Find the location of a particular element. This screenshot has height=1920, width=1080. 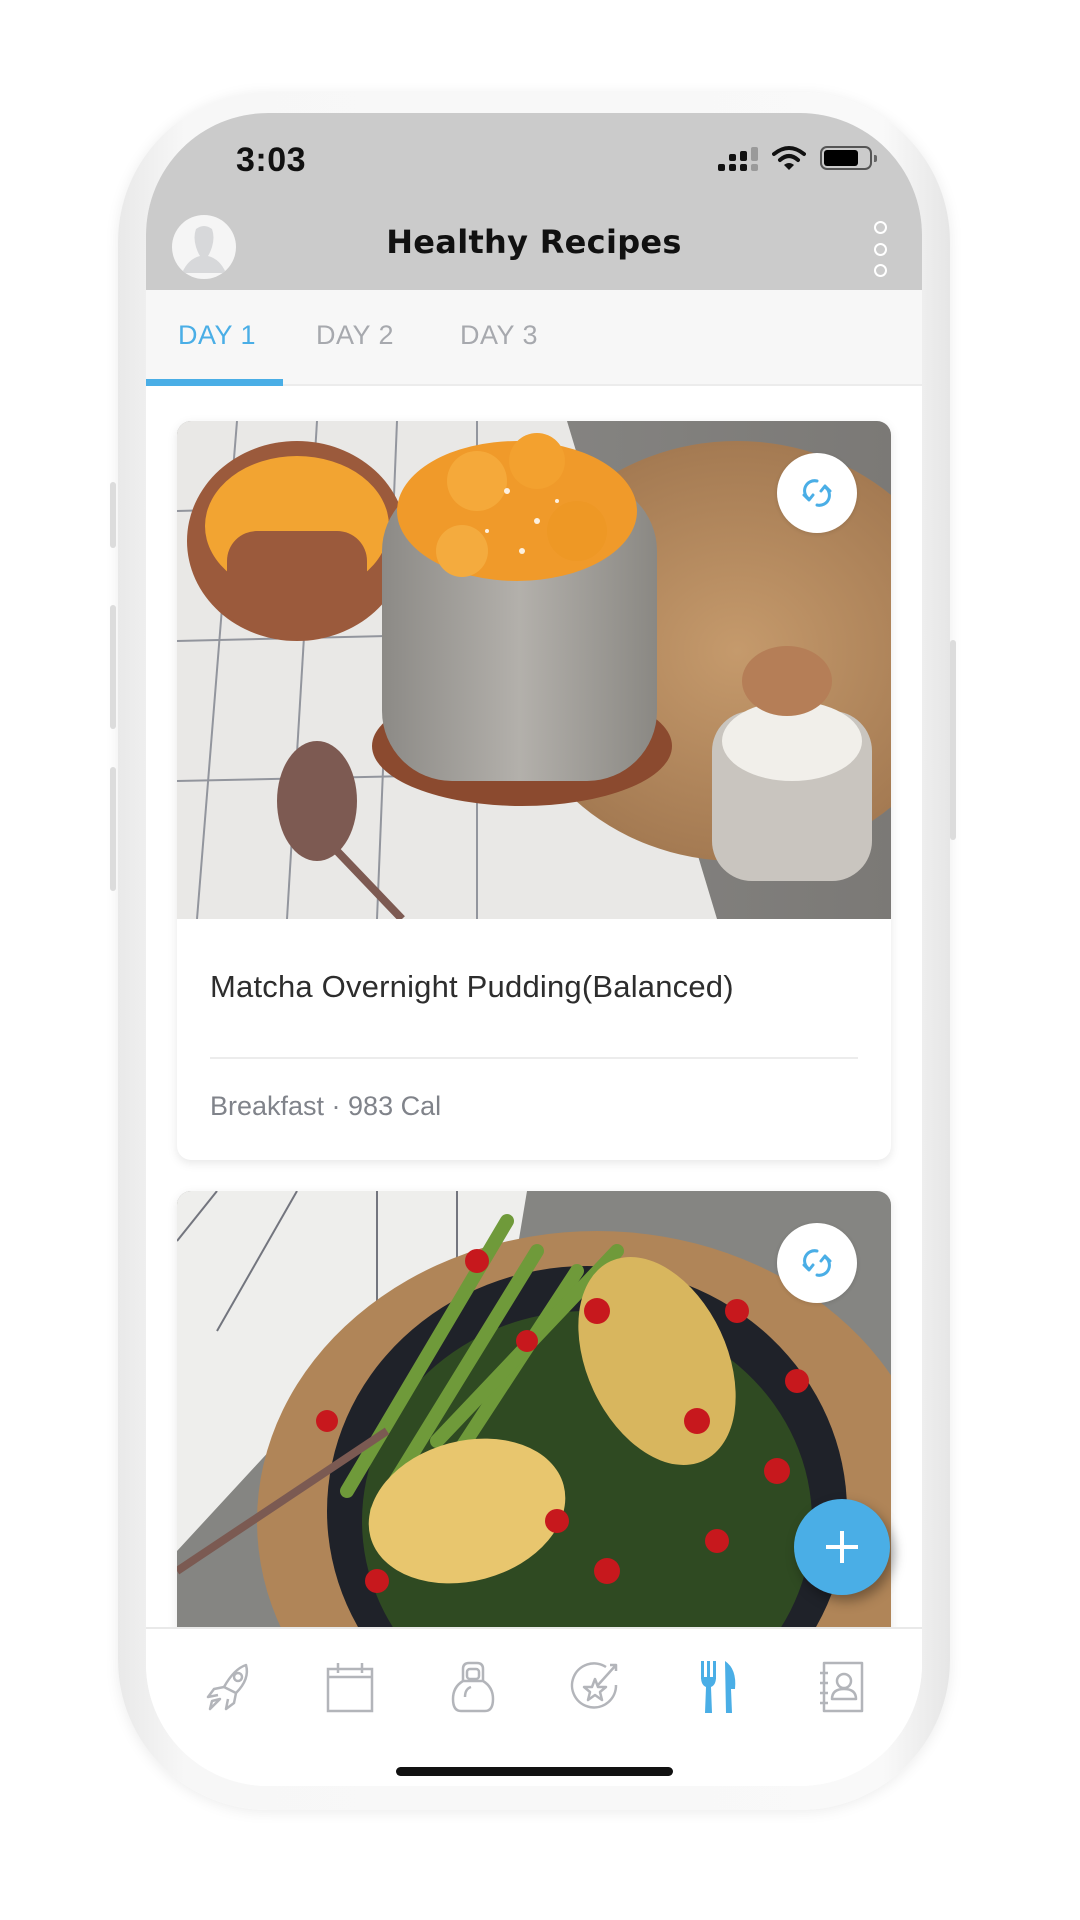

volume-down-button is located at coordinates (113, 829).